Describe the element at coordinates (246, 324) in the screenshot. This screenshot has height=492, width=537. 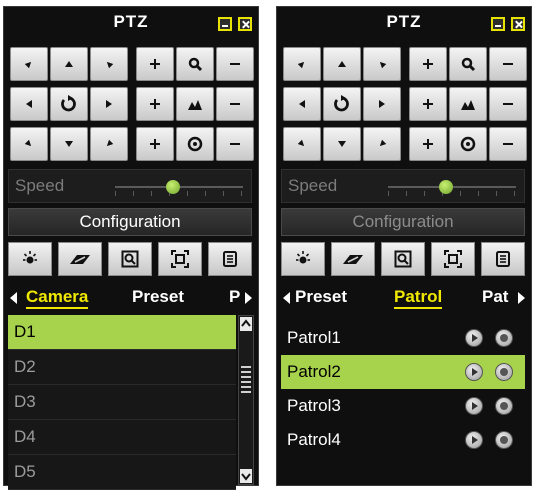
I see `scroll-up-icon` at that location.